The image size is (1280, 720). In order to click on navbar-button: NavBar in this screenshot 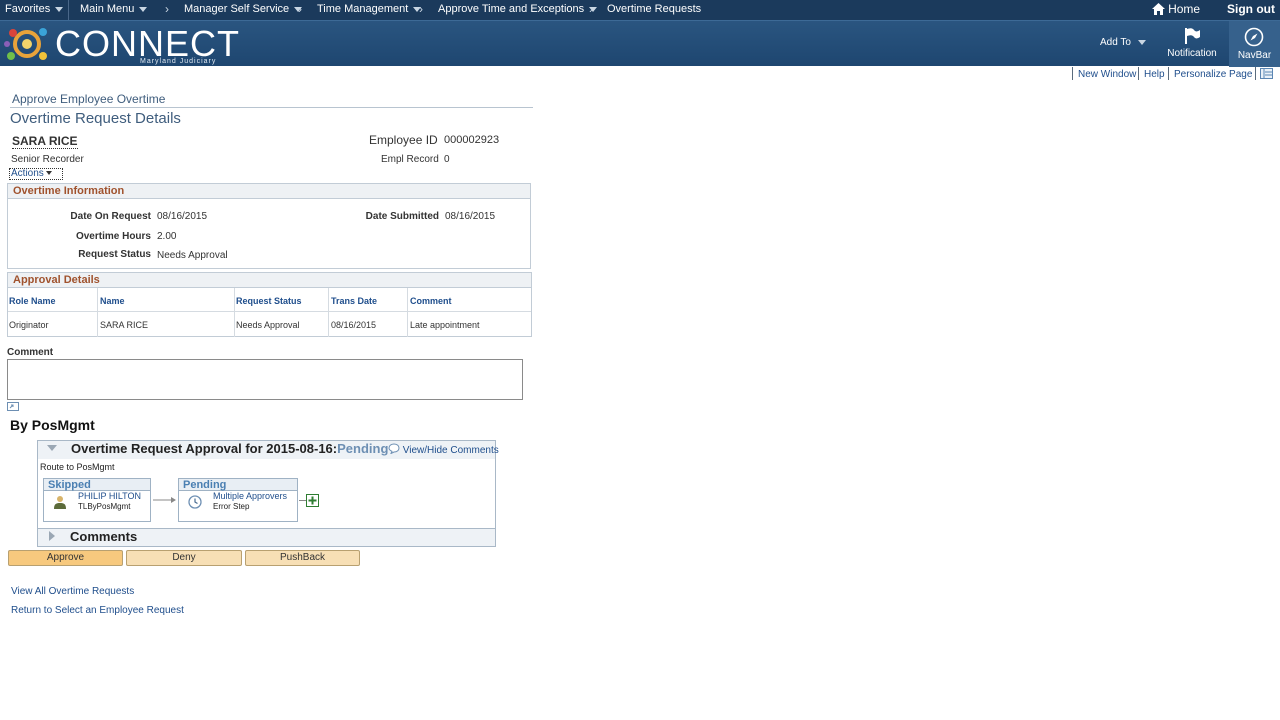, I will do `click(1254, 44)`.